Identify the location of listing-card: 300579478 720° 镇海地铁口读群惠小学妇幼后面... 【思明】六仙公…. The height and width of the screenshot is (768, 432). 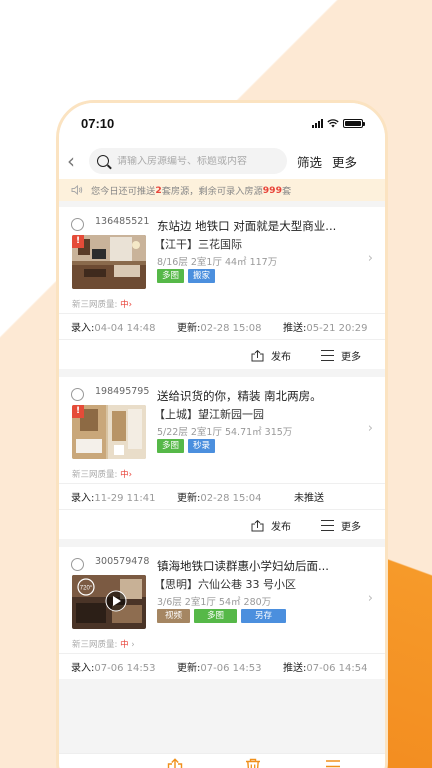
(222, 613).